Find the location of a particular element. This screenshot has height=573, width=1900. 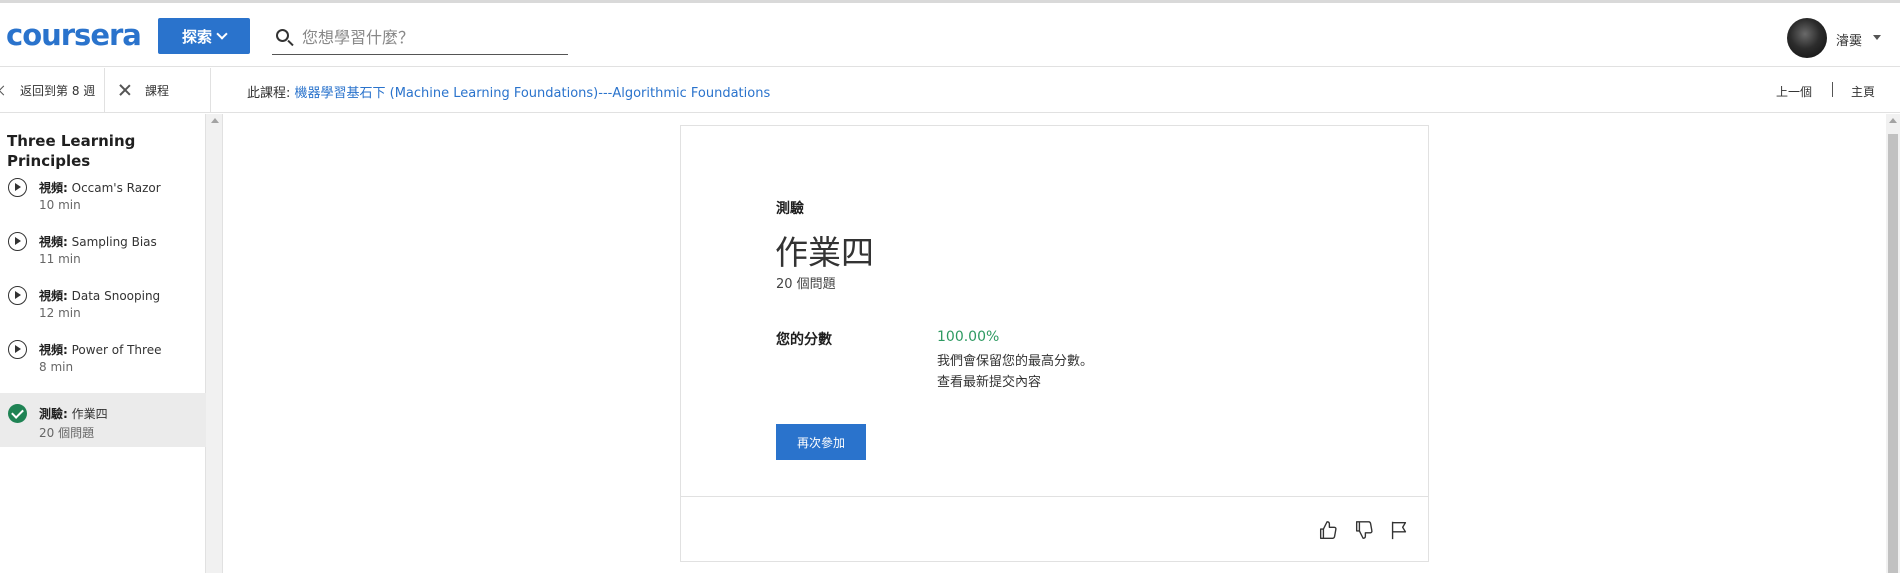

close-icon is located at coordinates (125, 90).